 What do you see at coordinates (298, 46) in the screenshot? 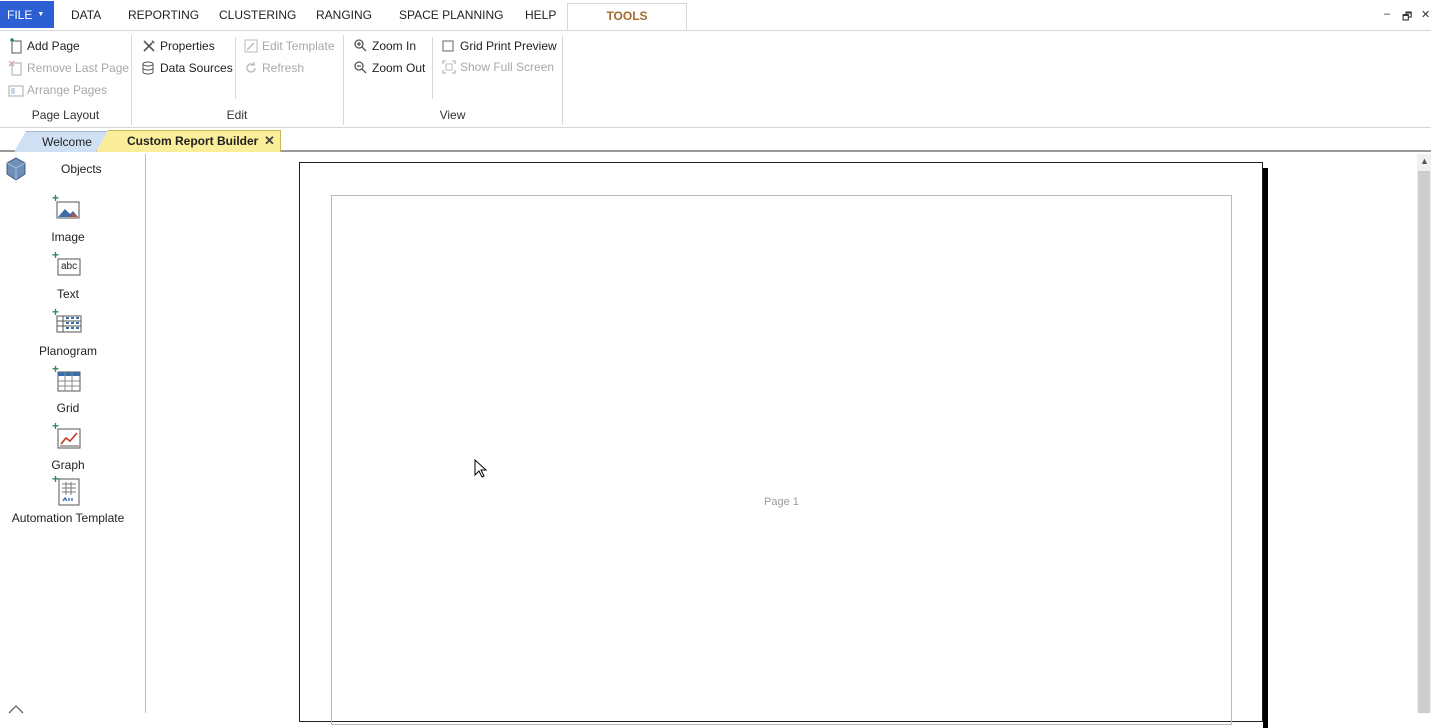
I see `edit-template-label: Edit Template` at bounding box center [298, 46].